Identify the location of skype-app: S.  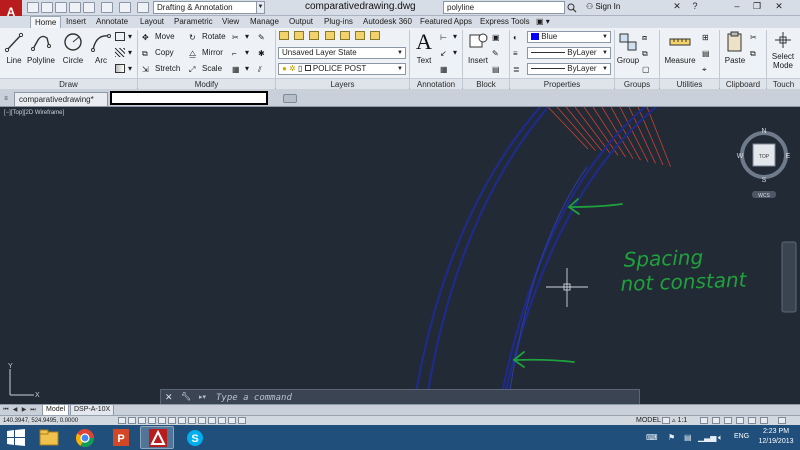
(195, 437).